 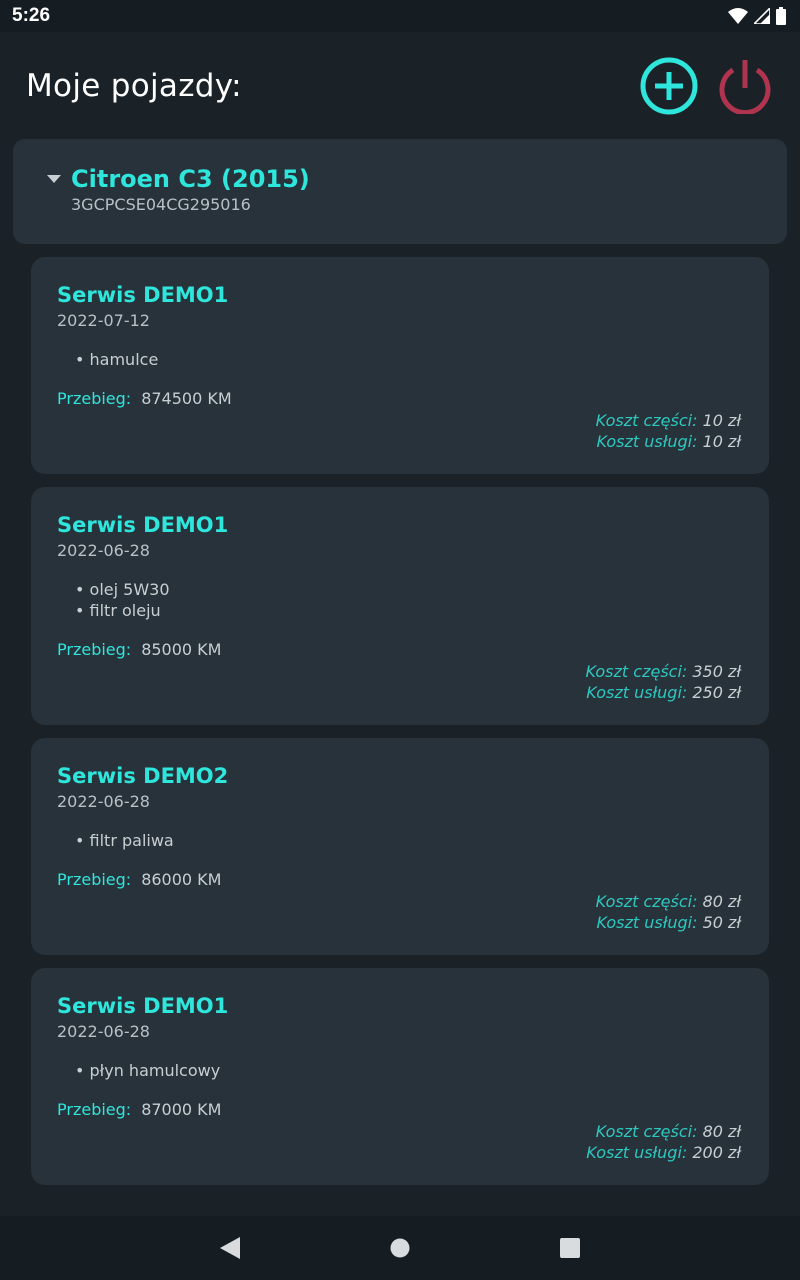 What do you see at coordinates (399, 649) in the screenshot?
I see `service-mileage: Przebieg: 85000 KM` at bounding box center [399, 649].